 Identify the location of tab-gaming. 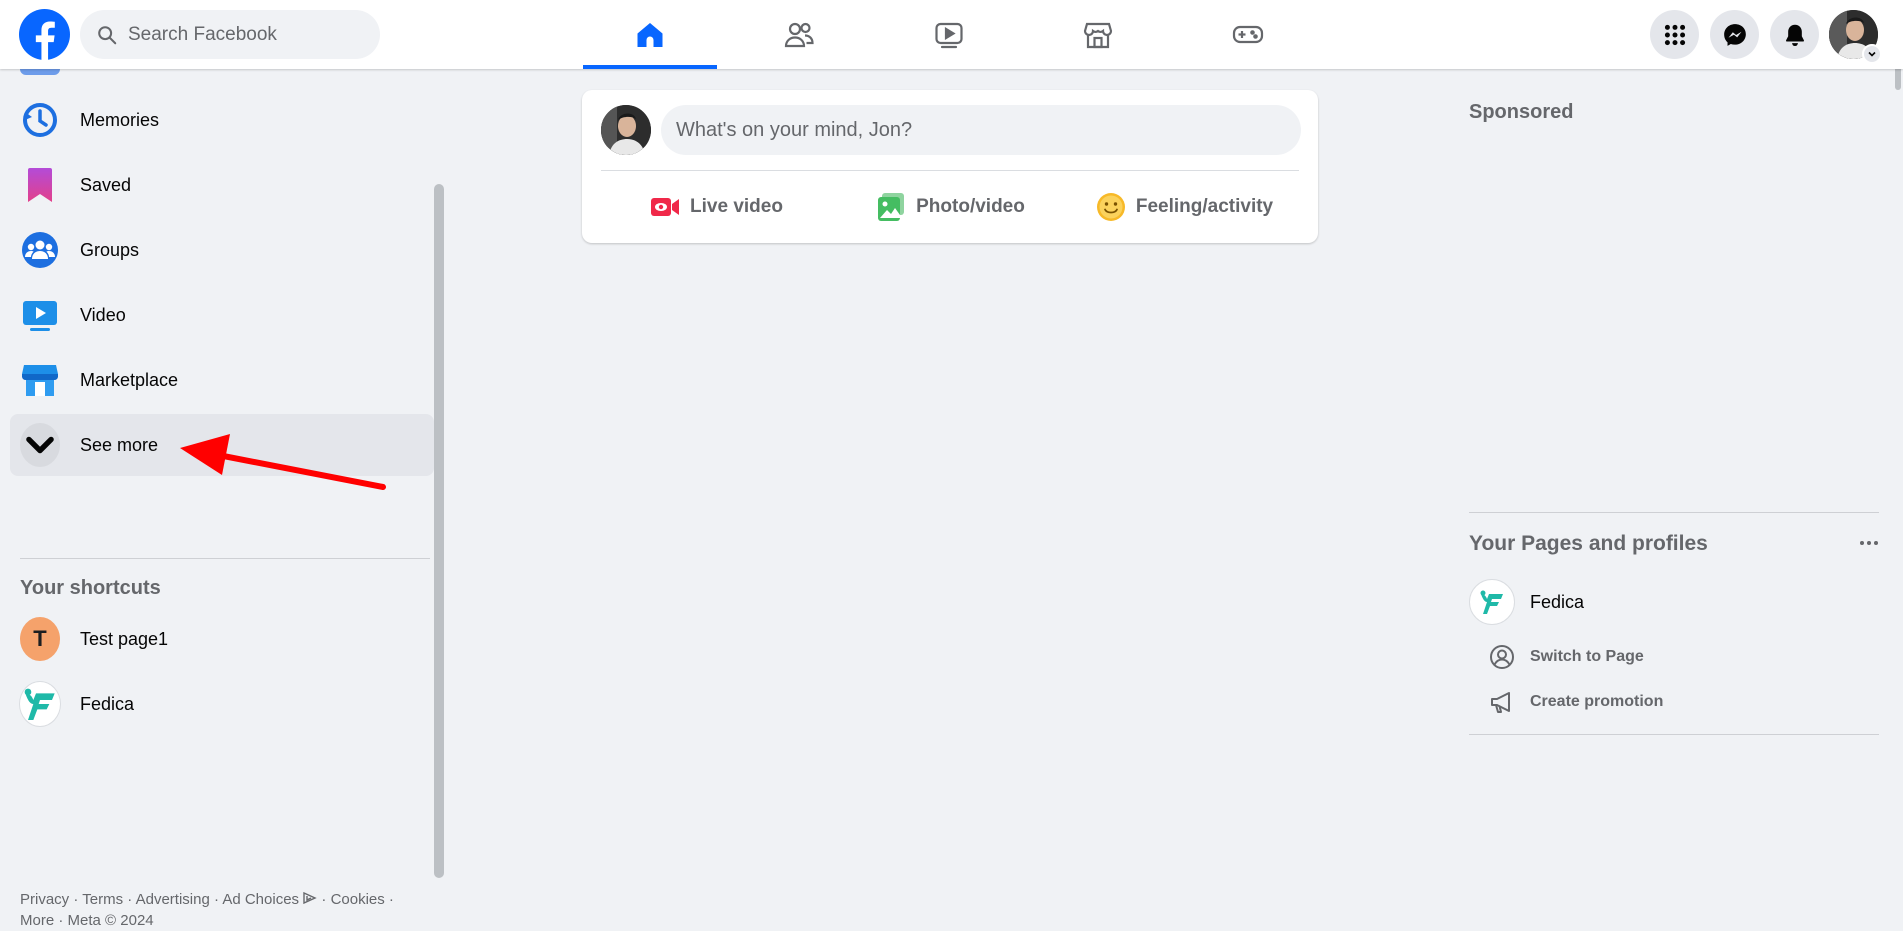
(1248, 34).